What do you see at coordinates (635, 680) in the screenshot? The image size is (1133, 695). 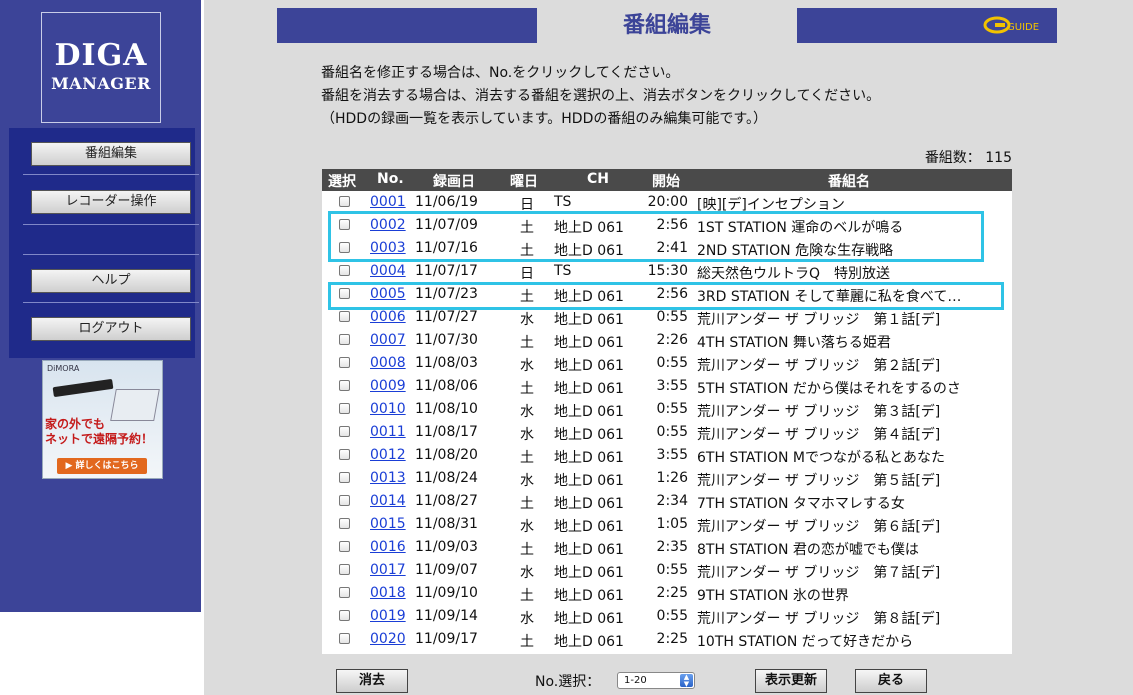 I see `page-range-value: 1-20` at bounding box center [635, 680].